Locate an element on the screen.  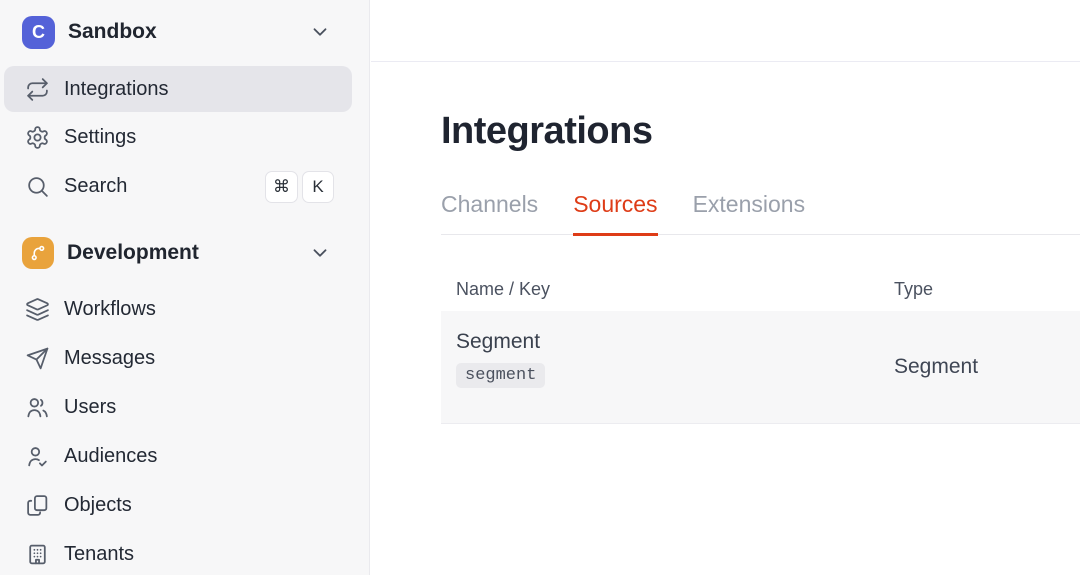
sidebar-item-label: Objects is located at coordinates (98, 505).